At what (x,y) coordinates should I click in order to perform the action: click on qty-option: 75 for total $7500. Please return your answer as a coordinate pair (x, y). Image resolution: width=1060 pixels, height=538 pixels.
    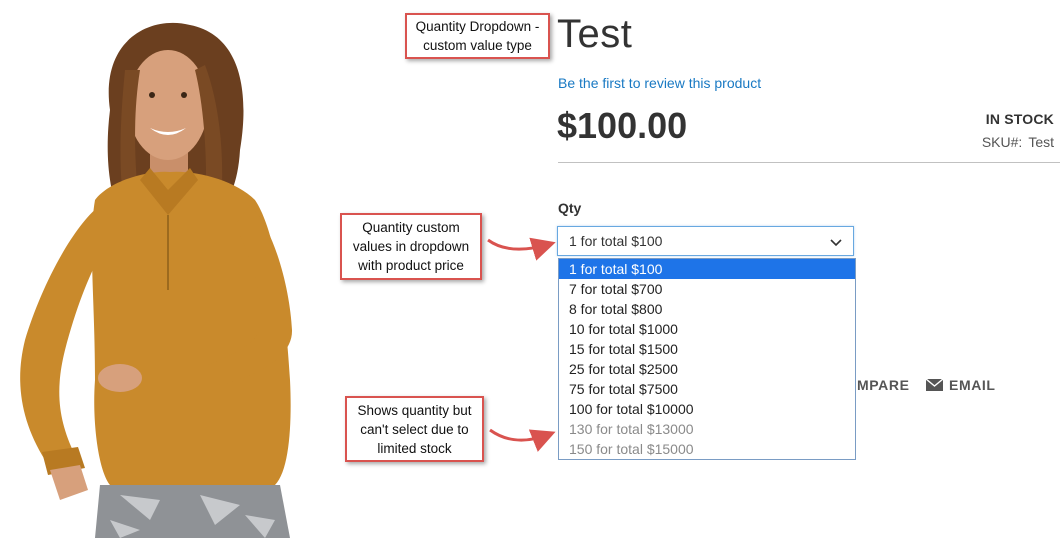
    Looking at the image, I should click on (707, 389).